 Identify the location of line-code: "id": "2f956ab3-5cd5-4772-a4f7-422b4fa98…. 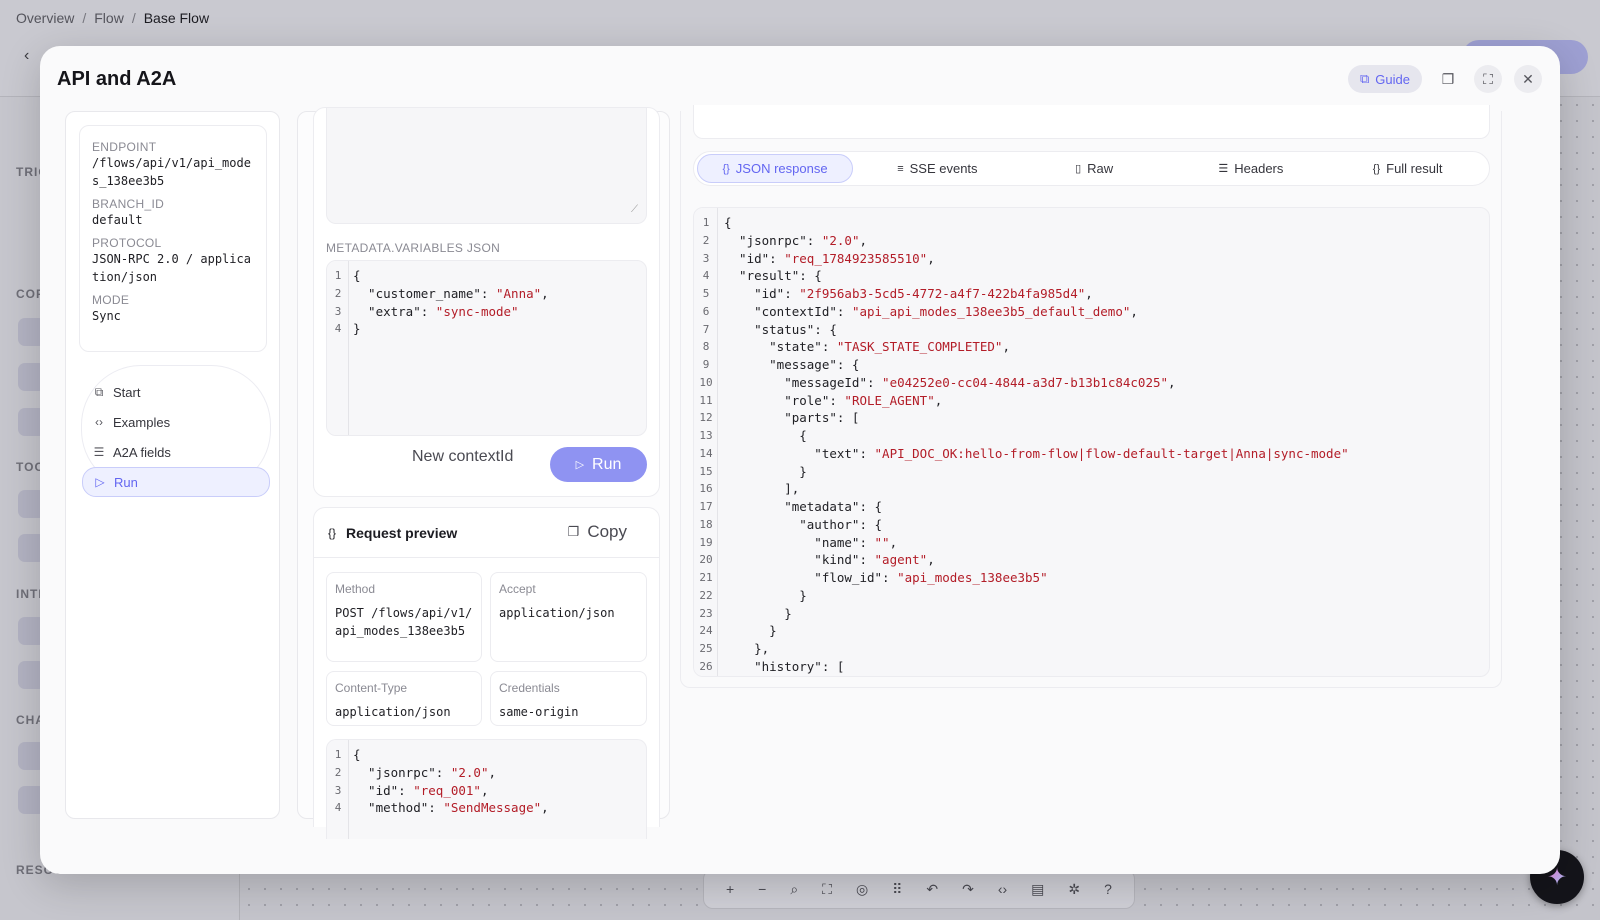
(905, 294).